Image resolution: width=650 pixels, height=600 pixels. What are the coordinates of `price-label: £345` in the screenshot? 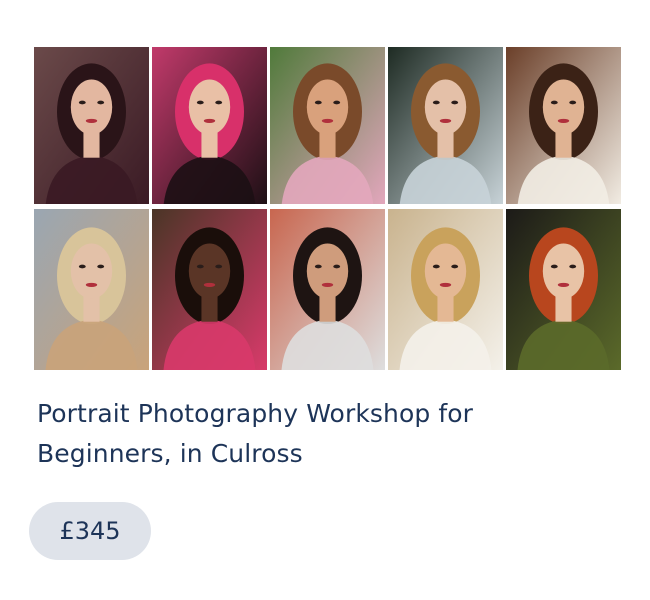 It's located at (90, 531).